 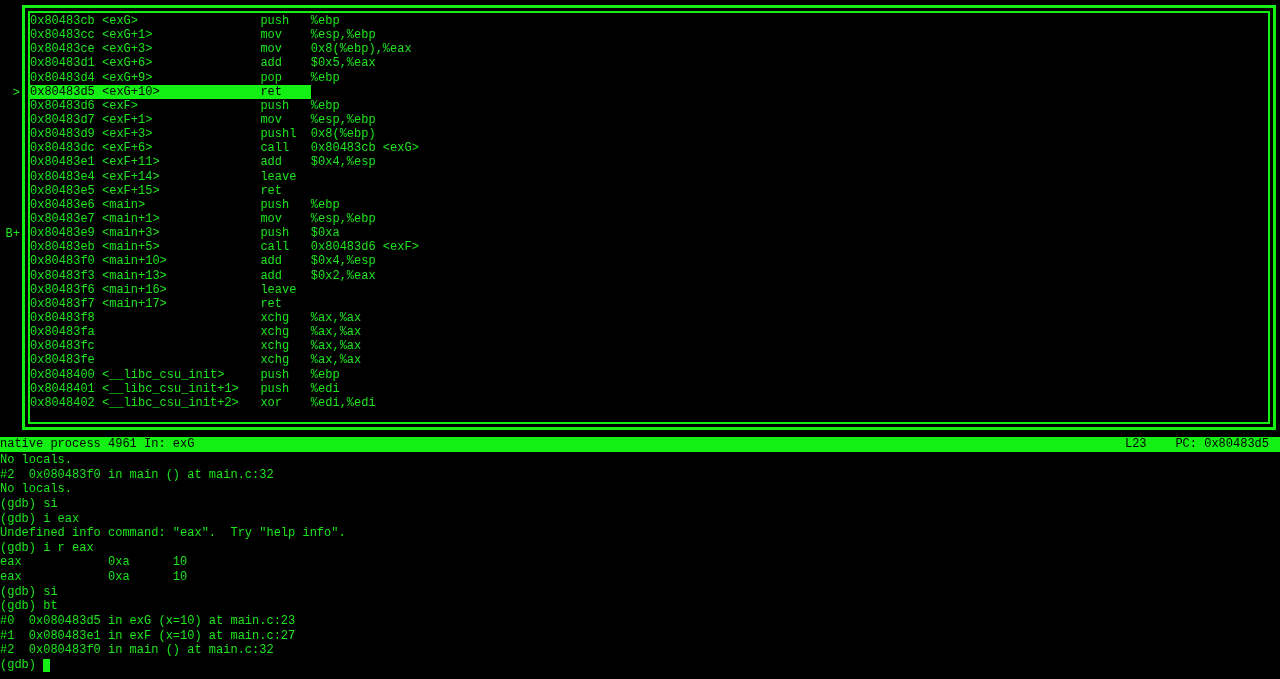 I want to click on line-number: L23, so click(x=1135, y=444).